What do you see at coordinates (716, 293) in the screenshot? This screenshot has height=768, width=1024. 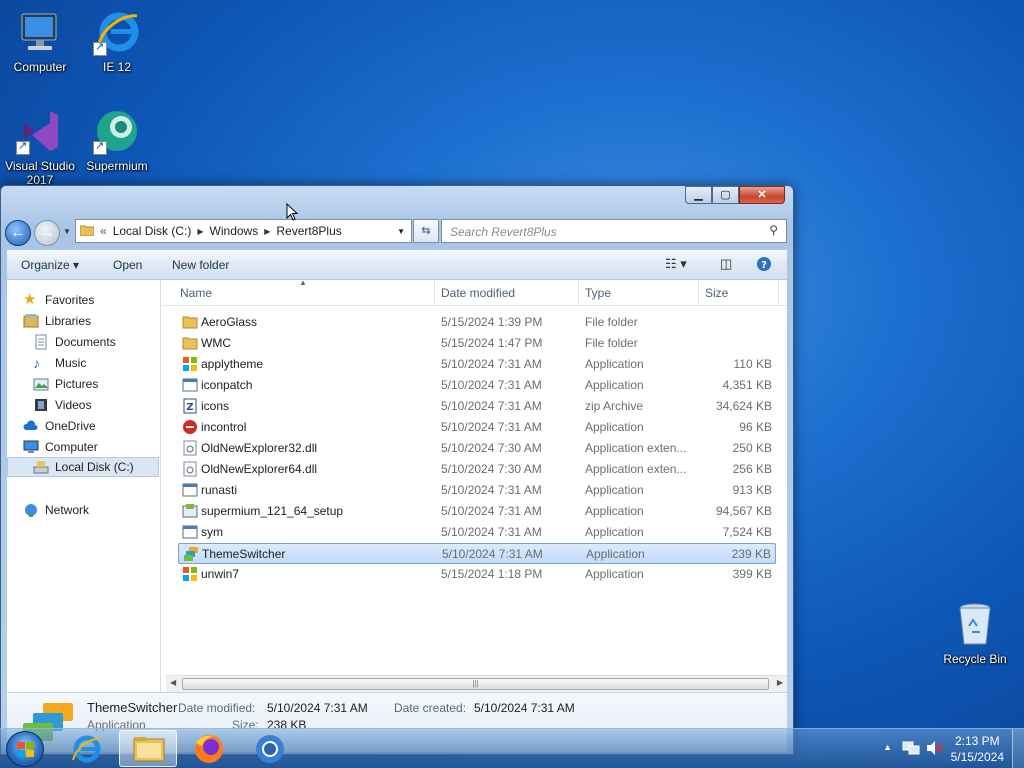 I see `column-size: Size` at bounding box center [716, 293].